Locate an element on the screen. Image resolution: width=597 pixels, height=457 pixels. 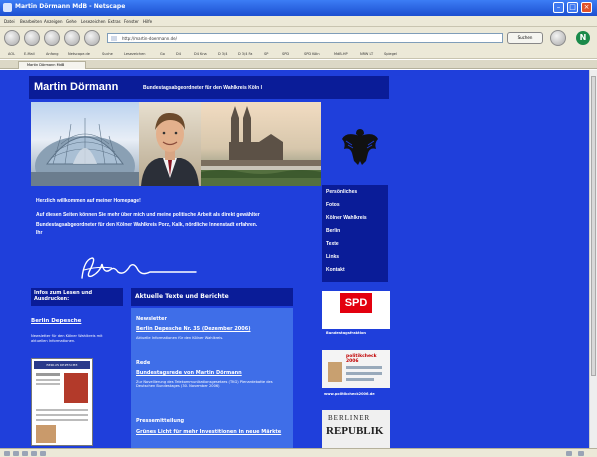
navigation-toolbar: http://martin-doermann.de/ Suchen N is located at coordinates (298, 38).